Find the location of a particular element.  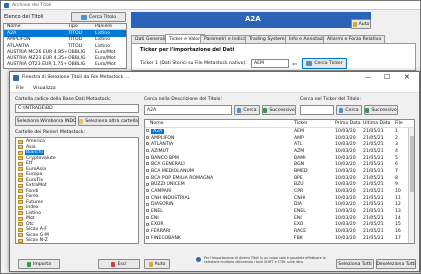

desc-next-button: Successivo is located at coordinates (279, 110).